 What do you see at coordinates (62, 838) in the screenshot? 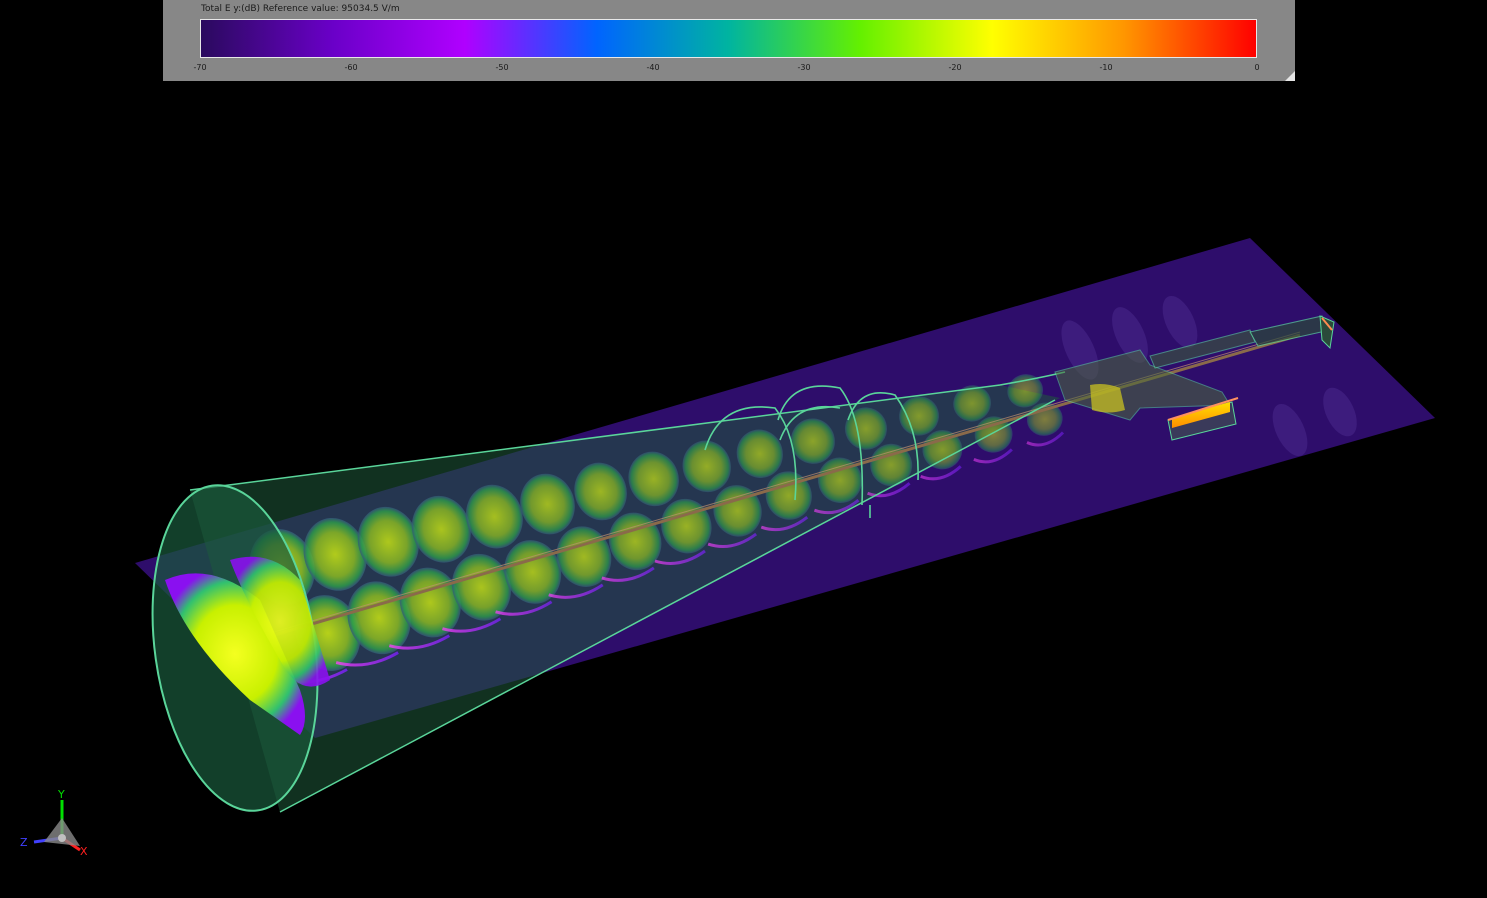
I see `axis-origin` at bounding box center [62, 838].